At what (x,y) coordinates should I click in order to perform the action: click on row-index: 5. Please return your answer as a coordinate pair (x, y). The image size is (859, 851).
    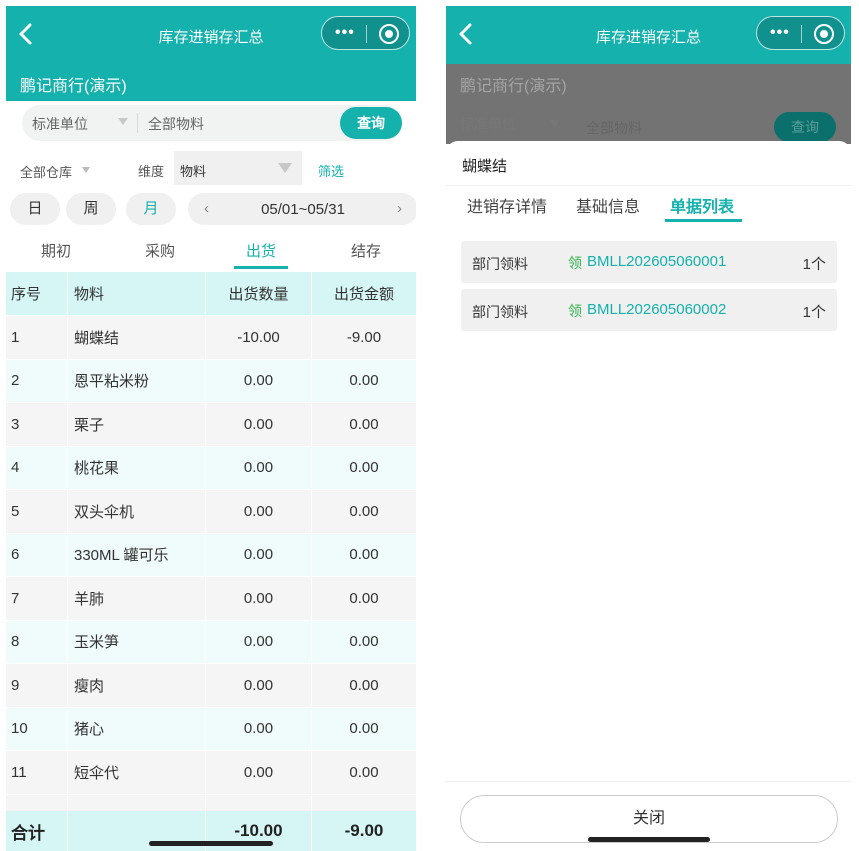
    Looking at the image, I should click on (37, 511).